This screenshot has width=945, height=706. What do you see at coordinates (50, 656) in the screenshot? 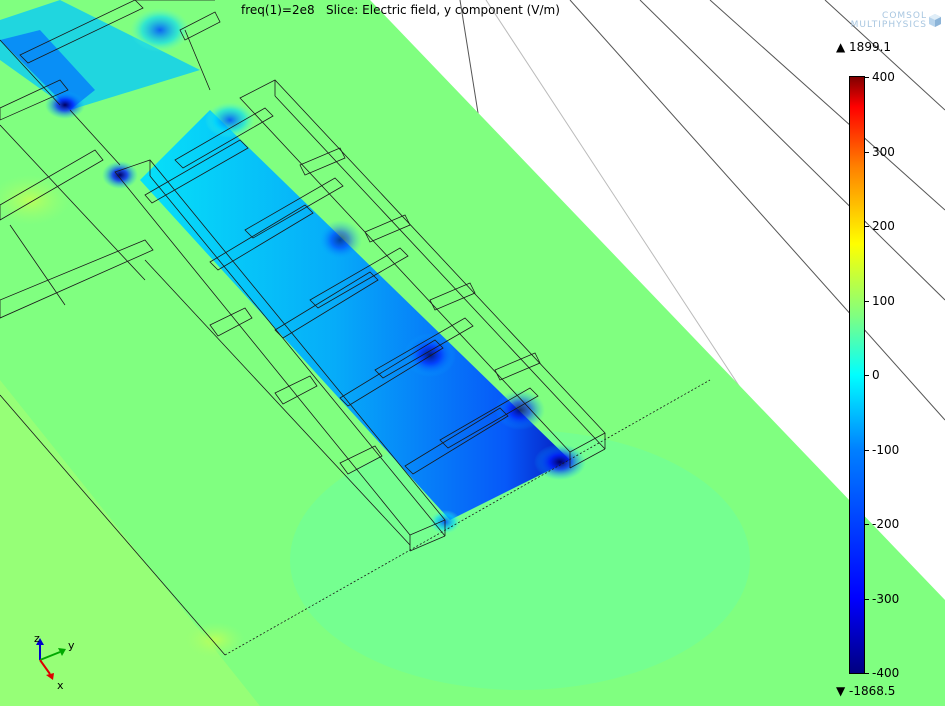
I see `y-axis-arrow` at bounding box center [50, 656].